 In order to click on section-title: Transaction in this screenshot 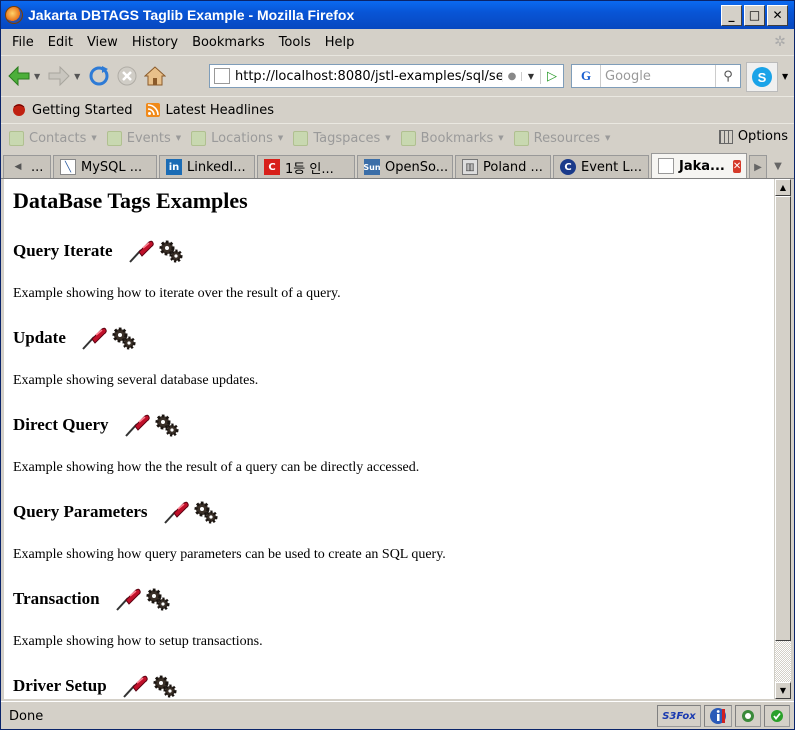, I will do `click(56, 598)`.